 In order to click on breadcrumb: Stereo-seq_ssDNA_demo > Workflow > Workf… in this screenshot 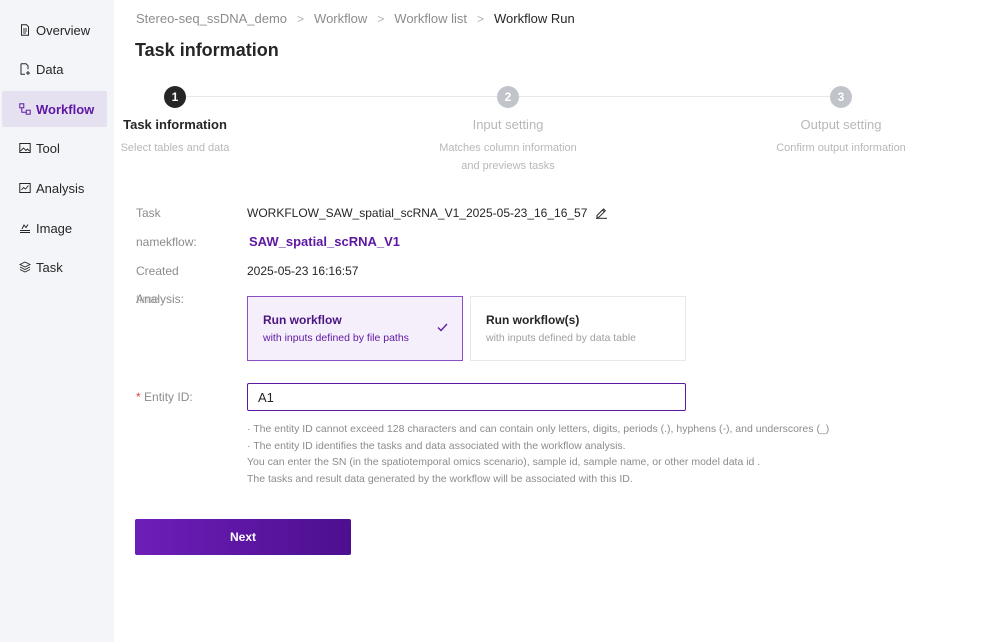, I will do `click(355, 18)`.